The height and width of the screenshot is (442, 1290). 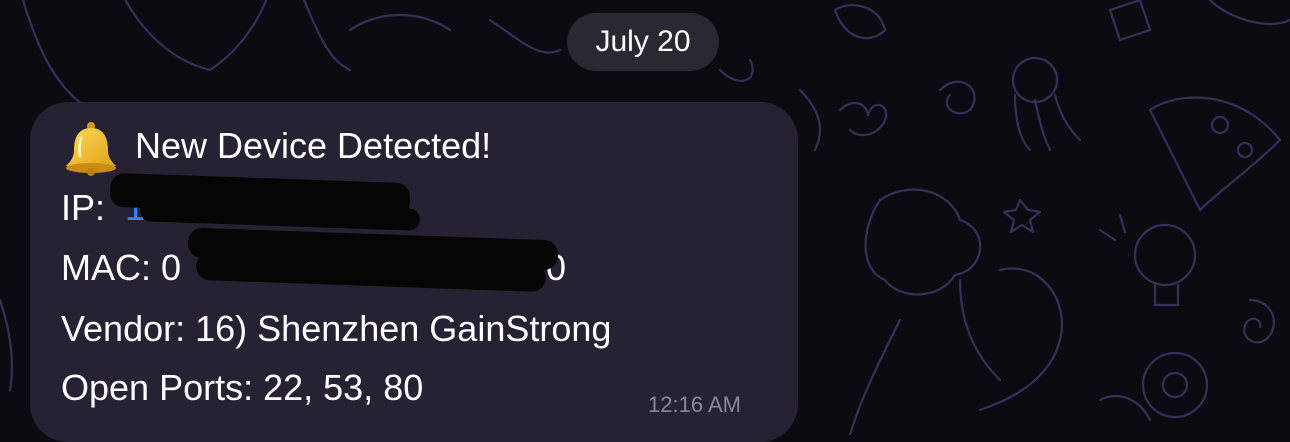 I want to click on bell-icon, so click(x=91, y=149).